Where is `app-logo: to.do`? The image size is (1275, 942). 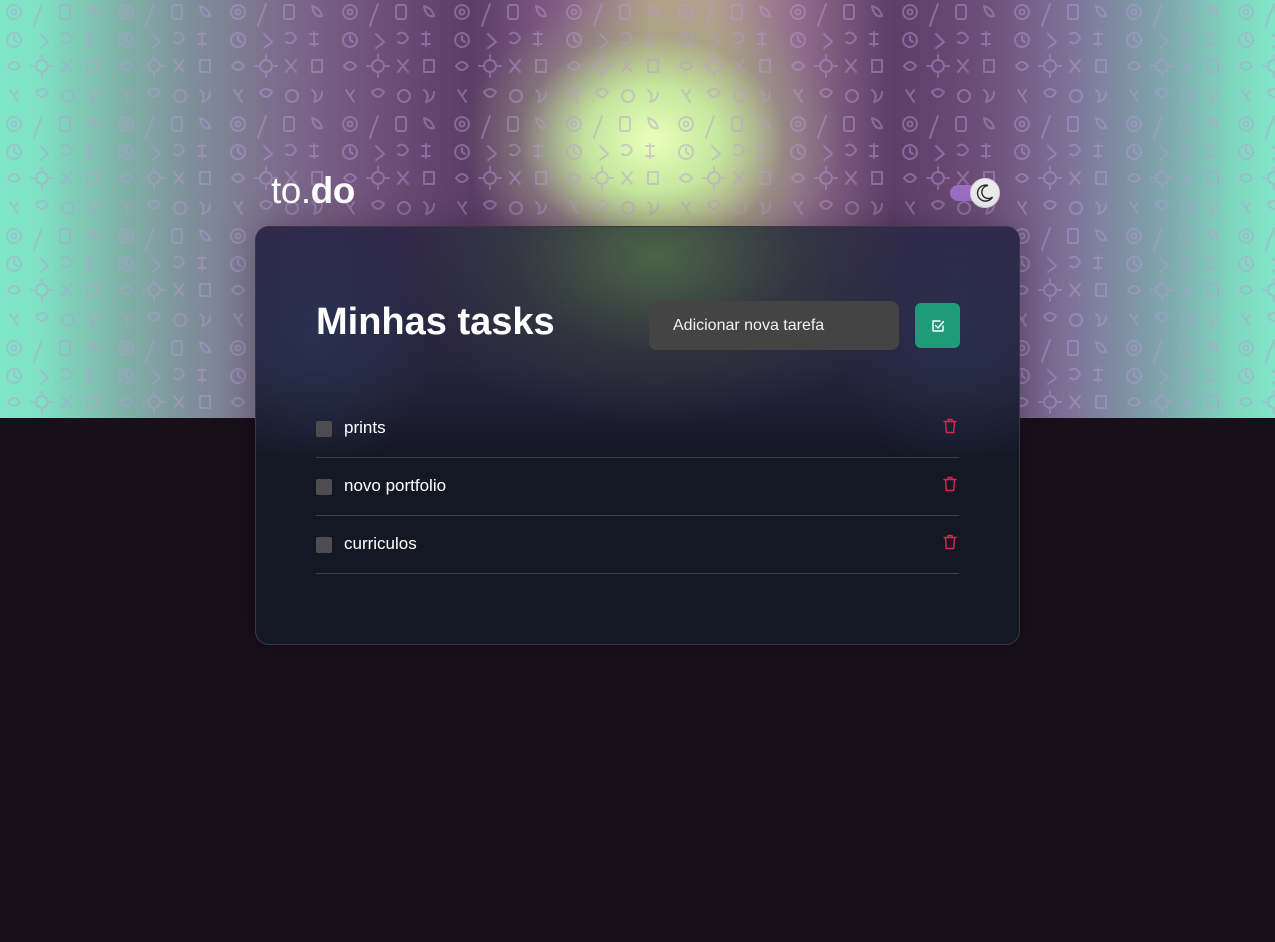
app-logo: to.do is located at coordinates (313, 191).